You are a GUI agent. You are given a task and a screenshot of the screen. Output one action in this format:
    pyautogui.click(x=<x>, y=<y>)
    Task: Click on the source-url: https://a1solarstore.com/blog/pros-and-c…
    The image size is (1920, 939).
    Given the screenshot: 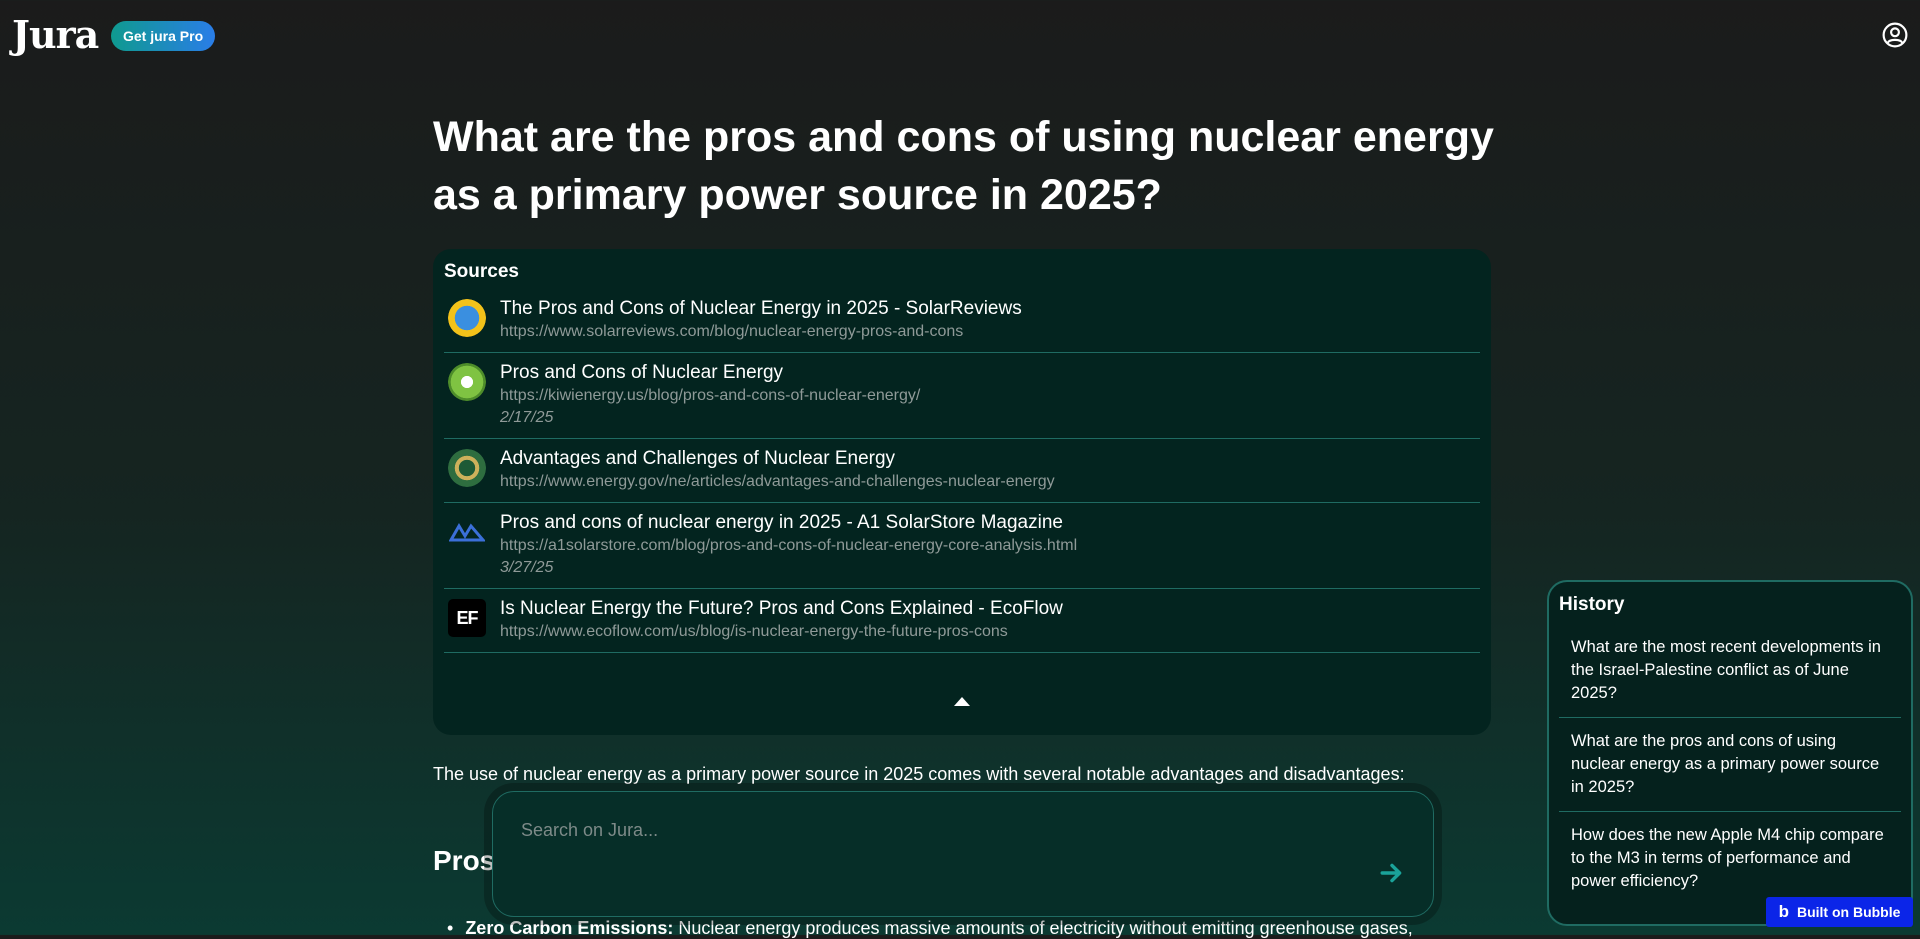 What is the action you would take?
    pyautogui.click(x=788, y=546)
    